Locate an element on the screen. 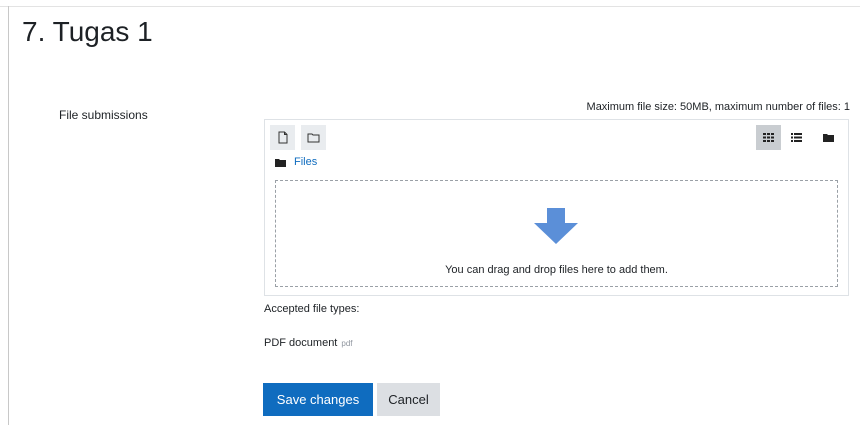  upload-arrow-icon is located at coordinates (556, 226).